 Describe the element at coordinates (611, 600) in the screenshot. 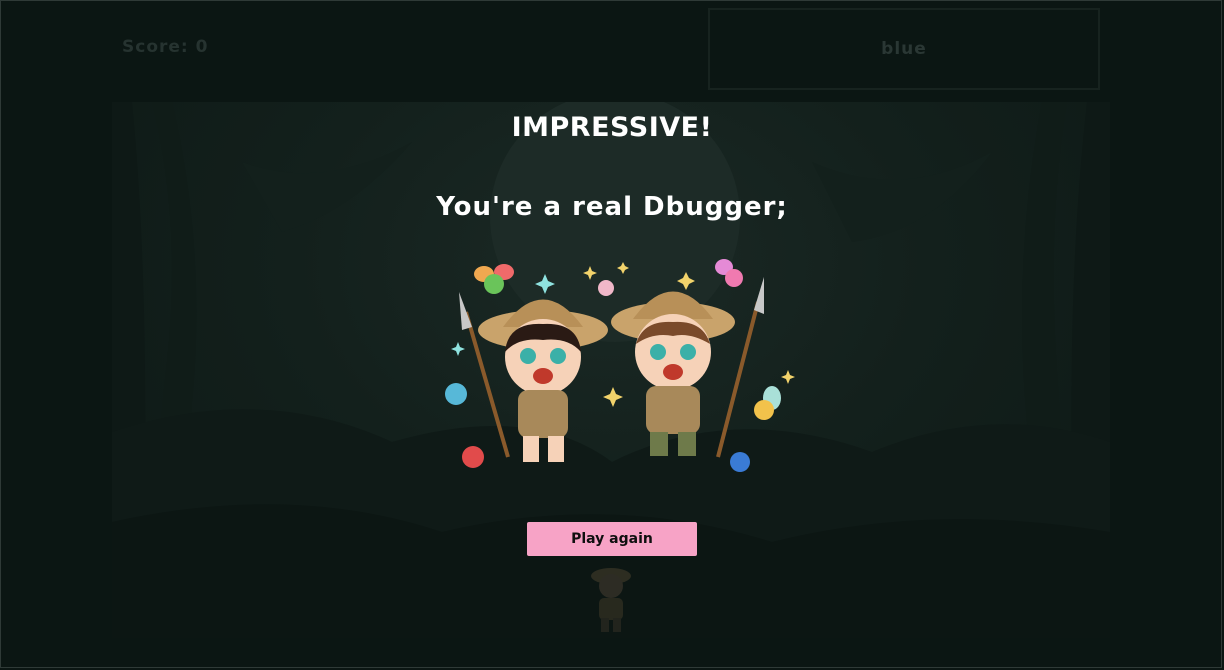

I see `player-explorer-icon` at that location.